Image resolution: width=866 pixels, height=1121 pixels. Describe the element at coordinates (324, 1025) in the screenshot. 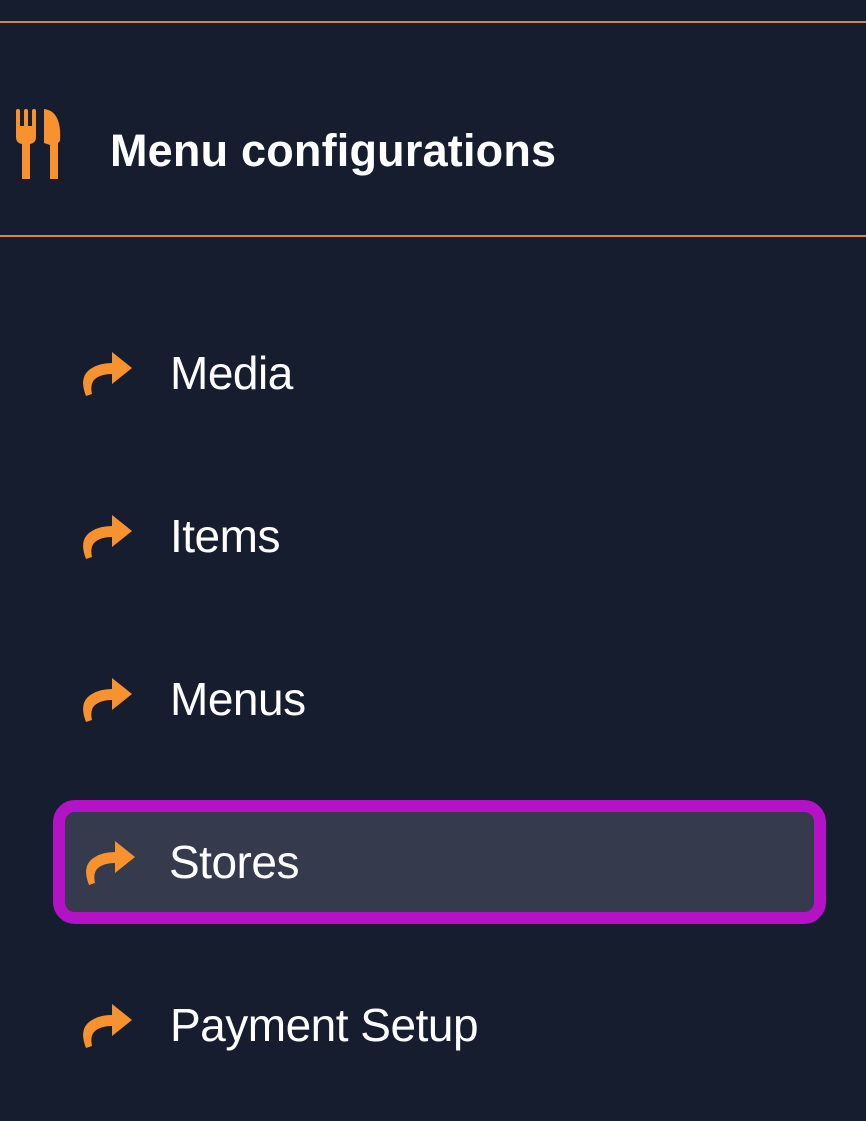

I see `sidebar-item-label: Payment Setup` at that location.